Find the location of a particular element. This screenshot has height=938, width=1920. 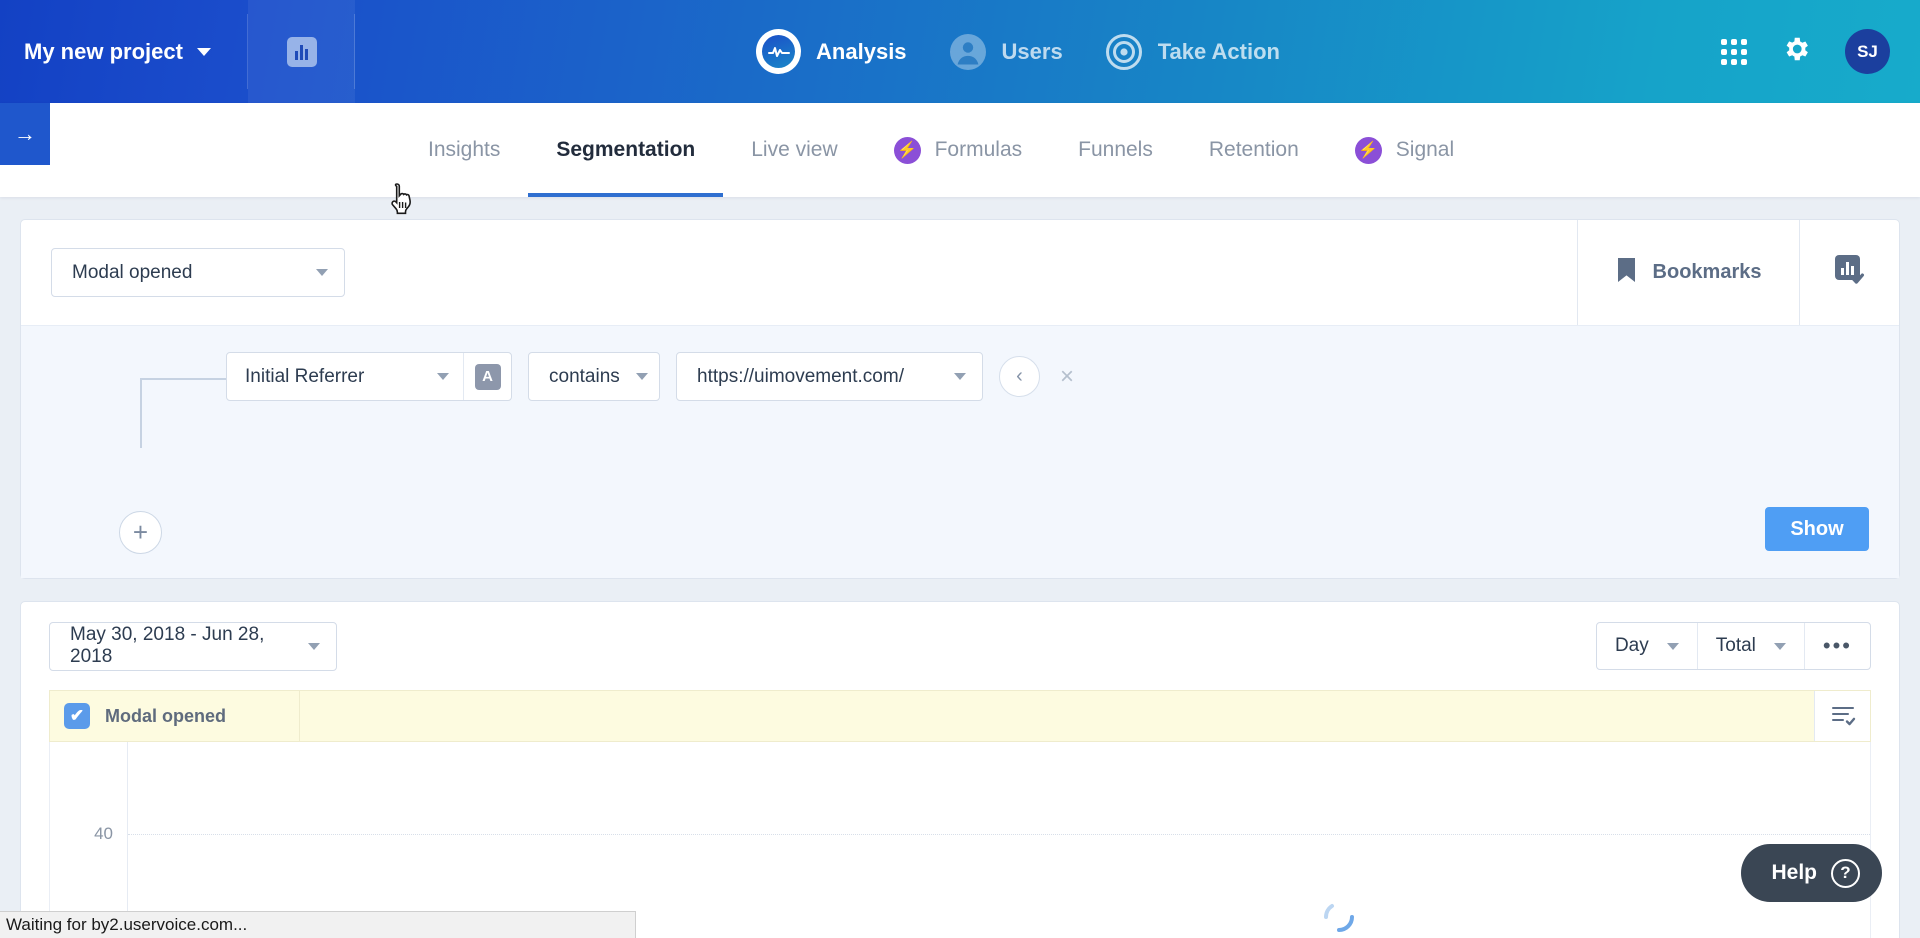

help-button: Help ? is located at coordinates (1811, 873).